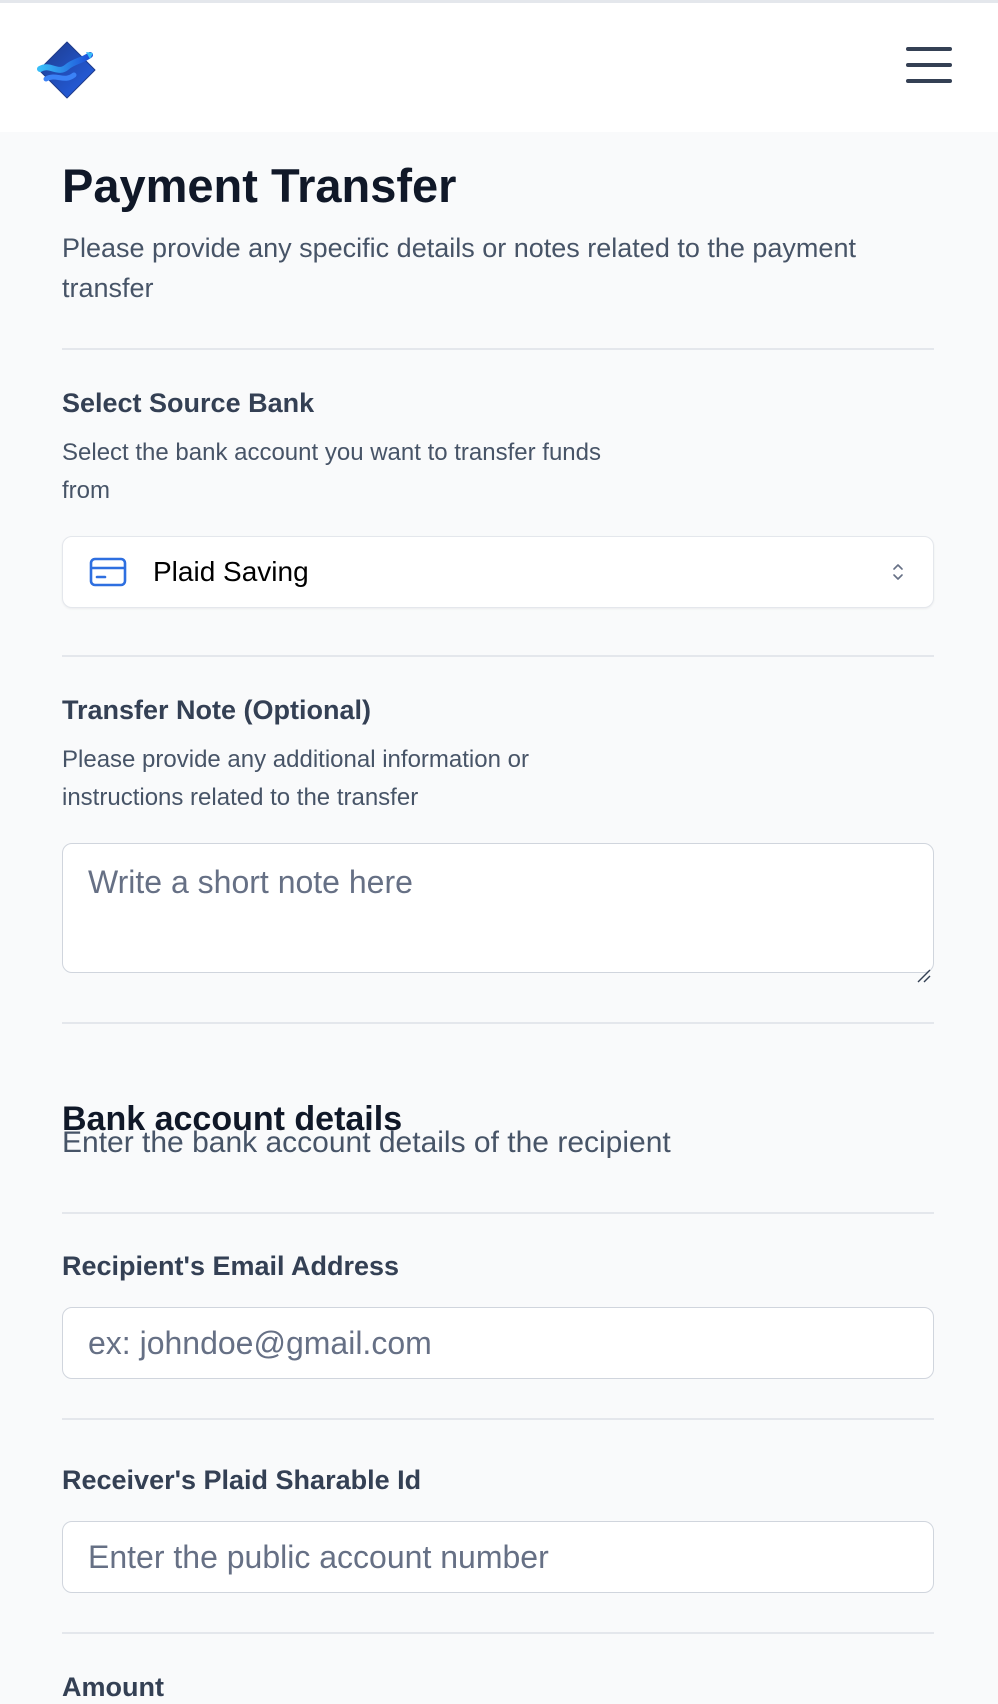 This screenshot has height=1704, width=998. I want to click on resize-handle-icon, so click(923, 968).